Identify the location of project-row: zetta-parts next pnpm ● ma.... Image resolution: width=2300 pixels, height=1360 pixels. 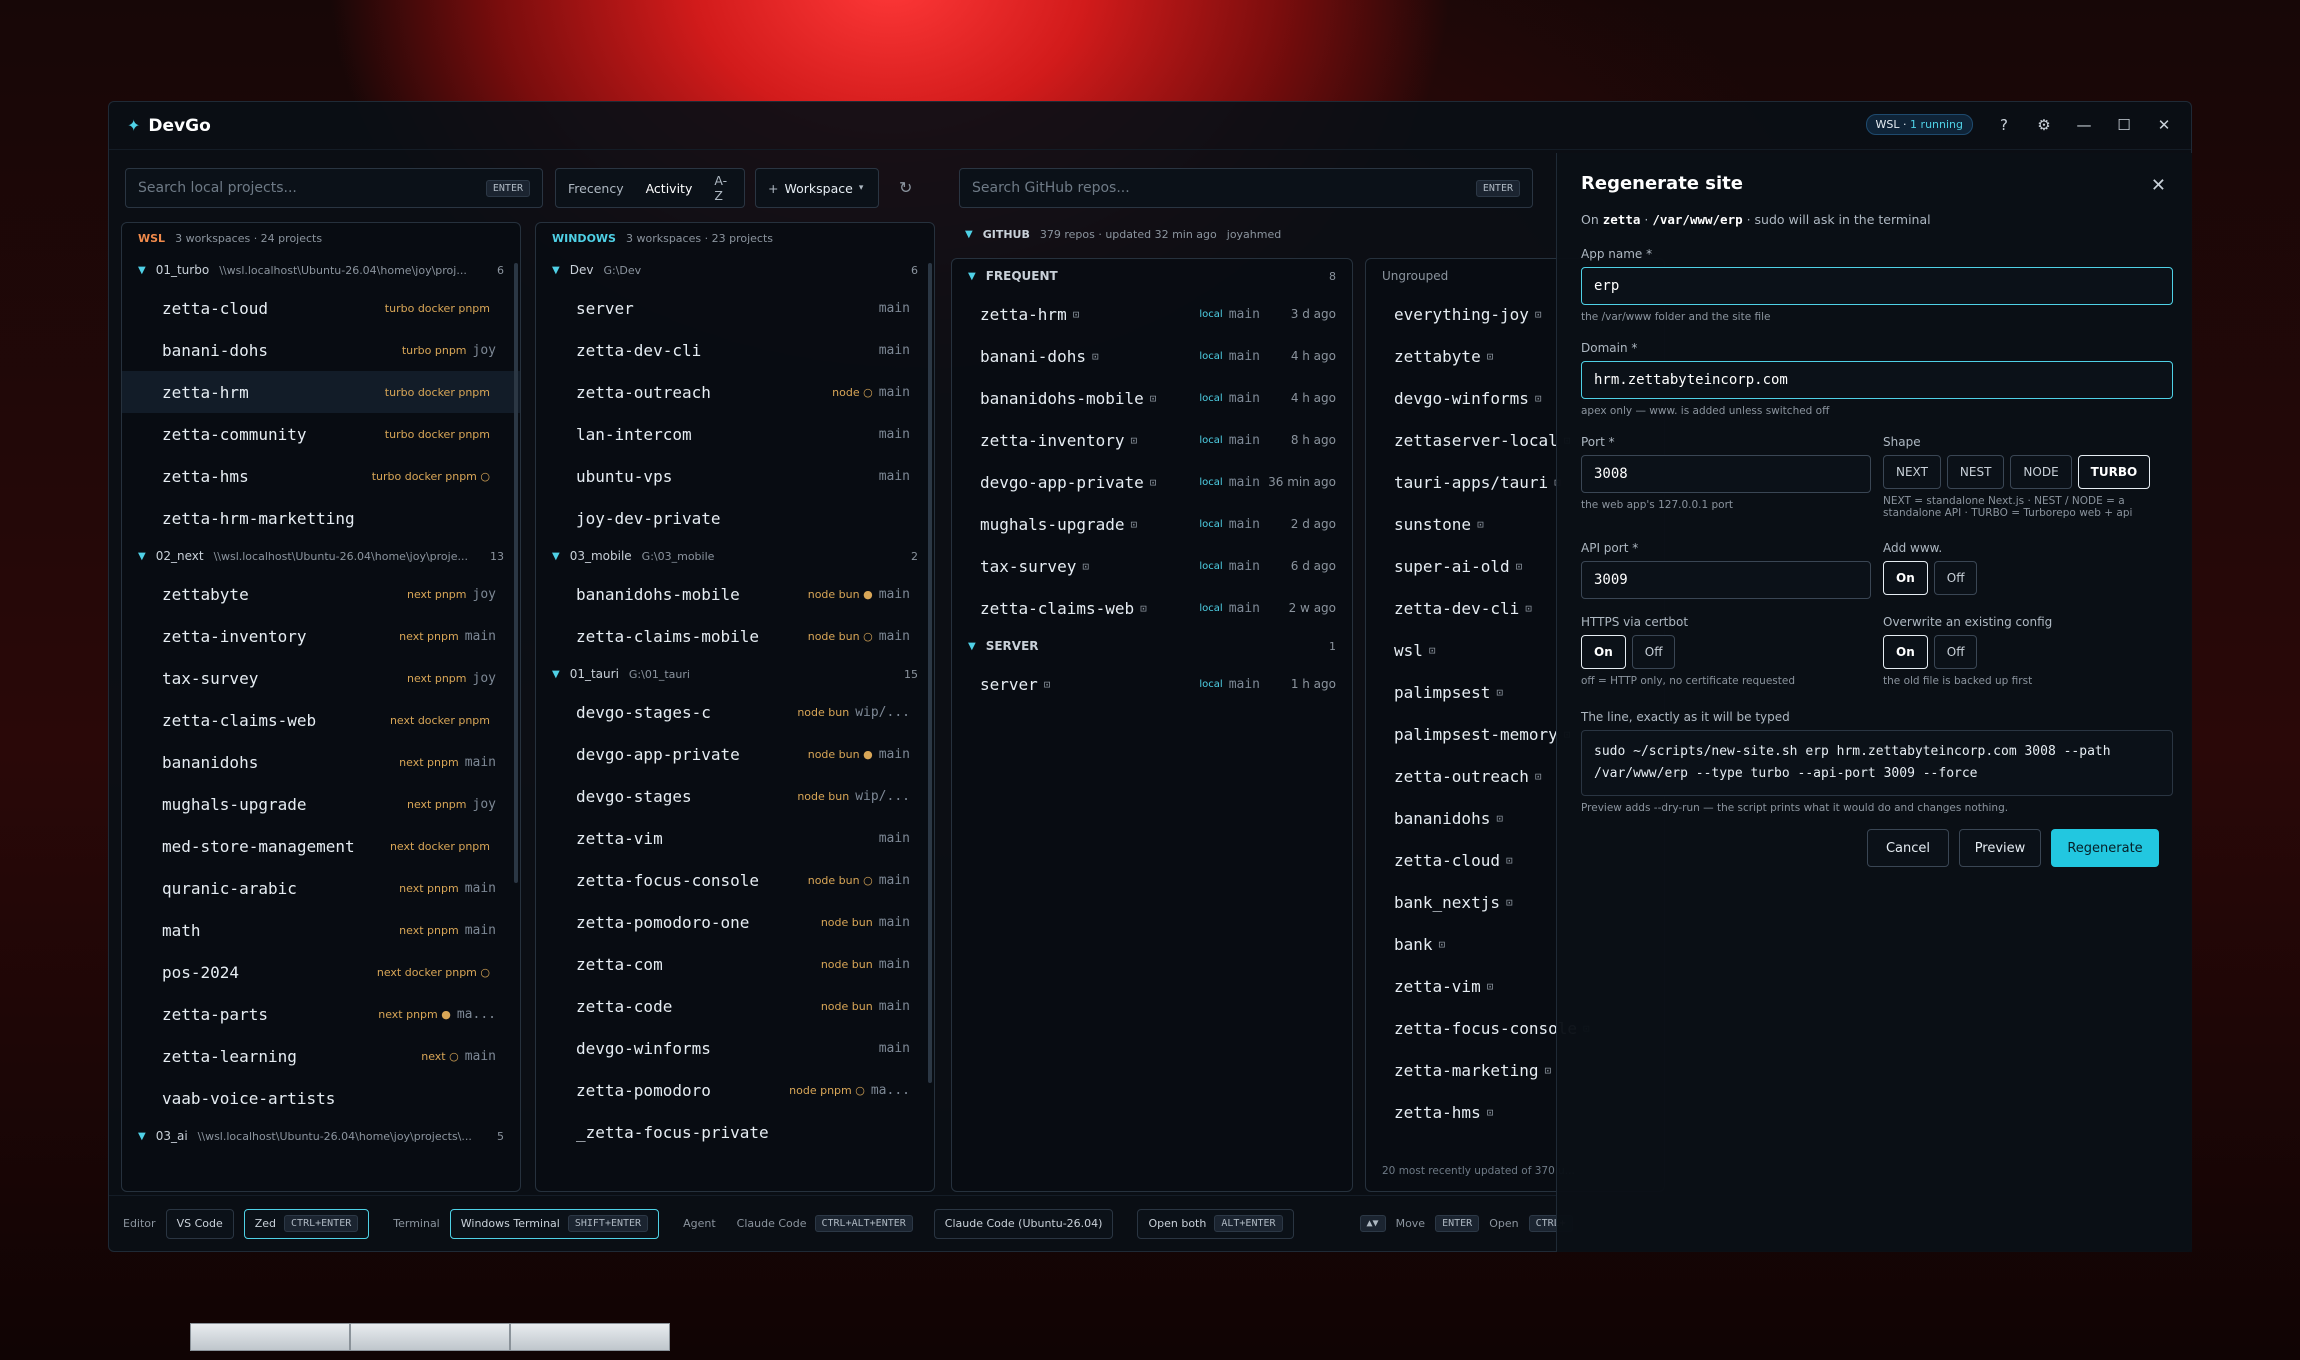
(321, 1014).